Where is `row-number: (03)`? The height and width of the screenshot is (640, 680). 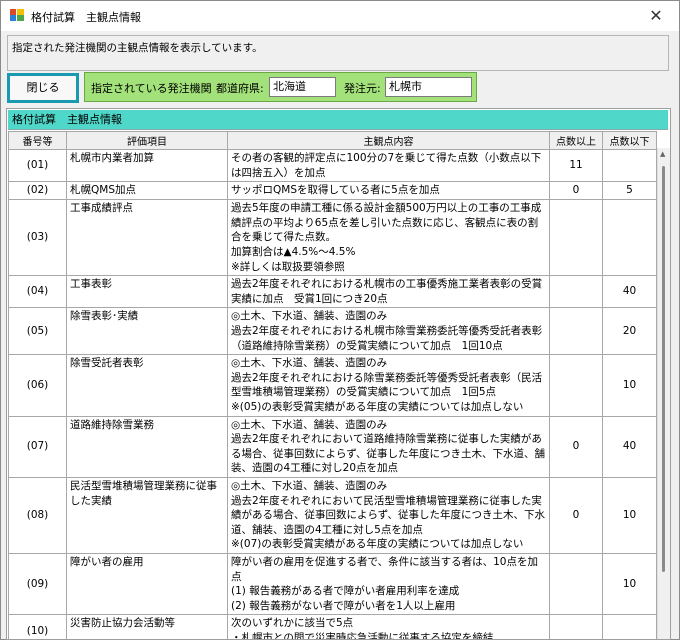 row-number: (03) is located at coordinates (37, 238).